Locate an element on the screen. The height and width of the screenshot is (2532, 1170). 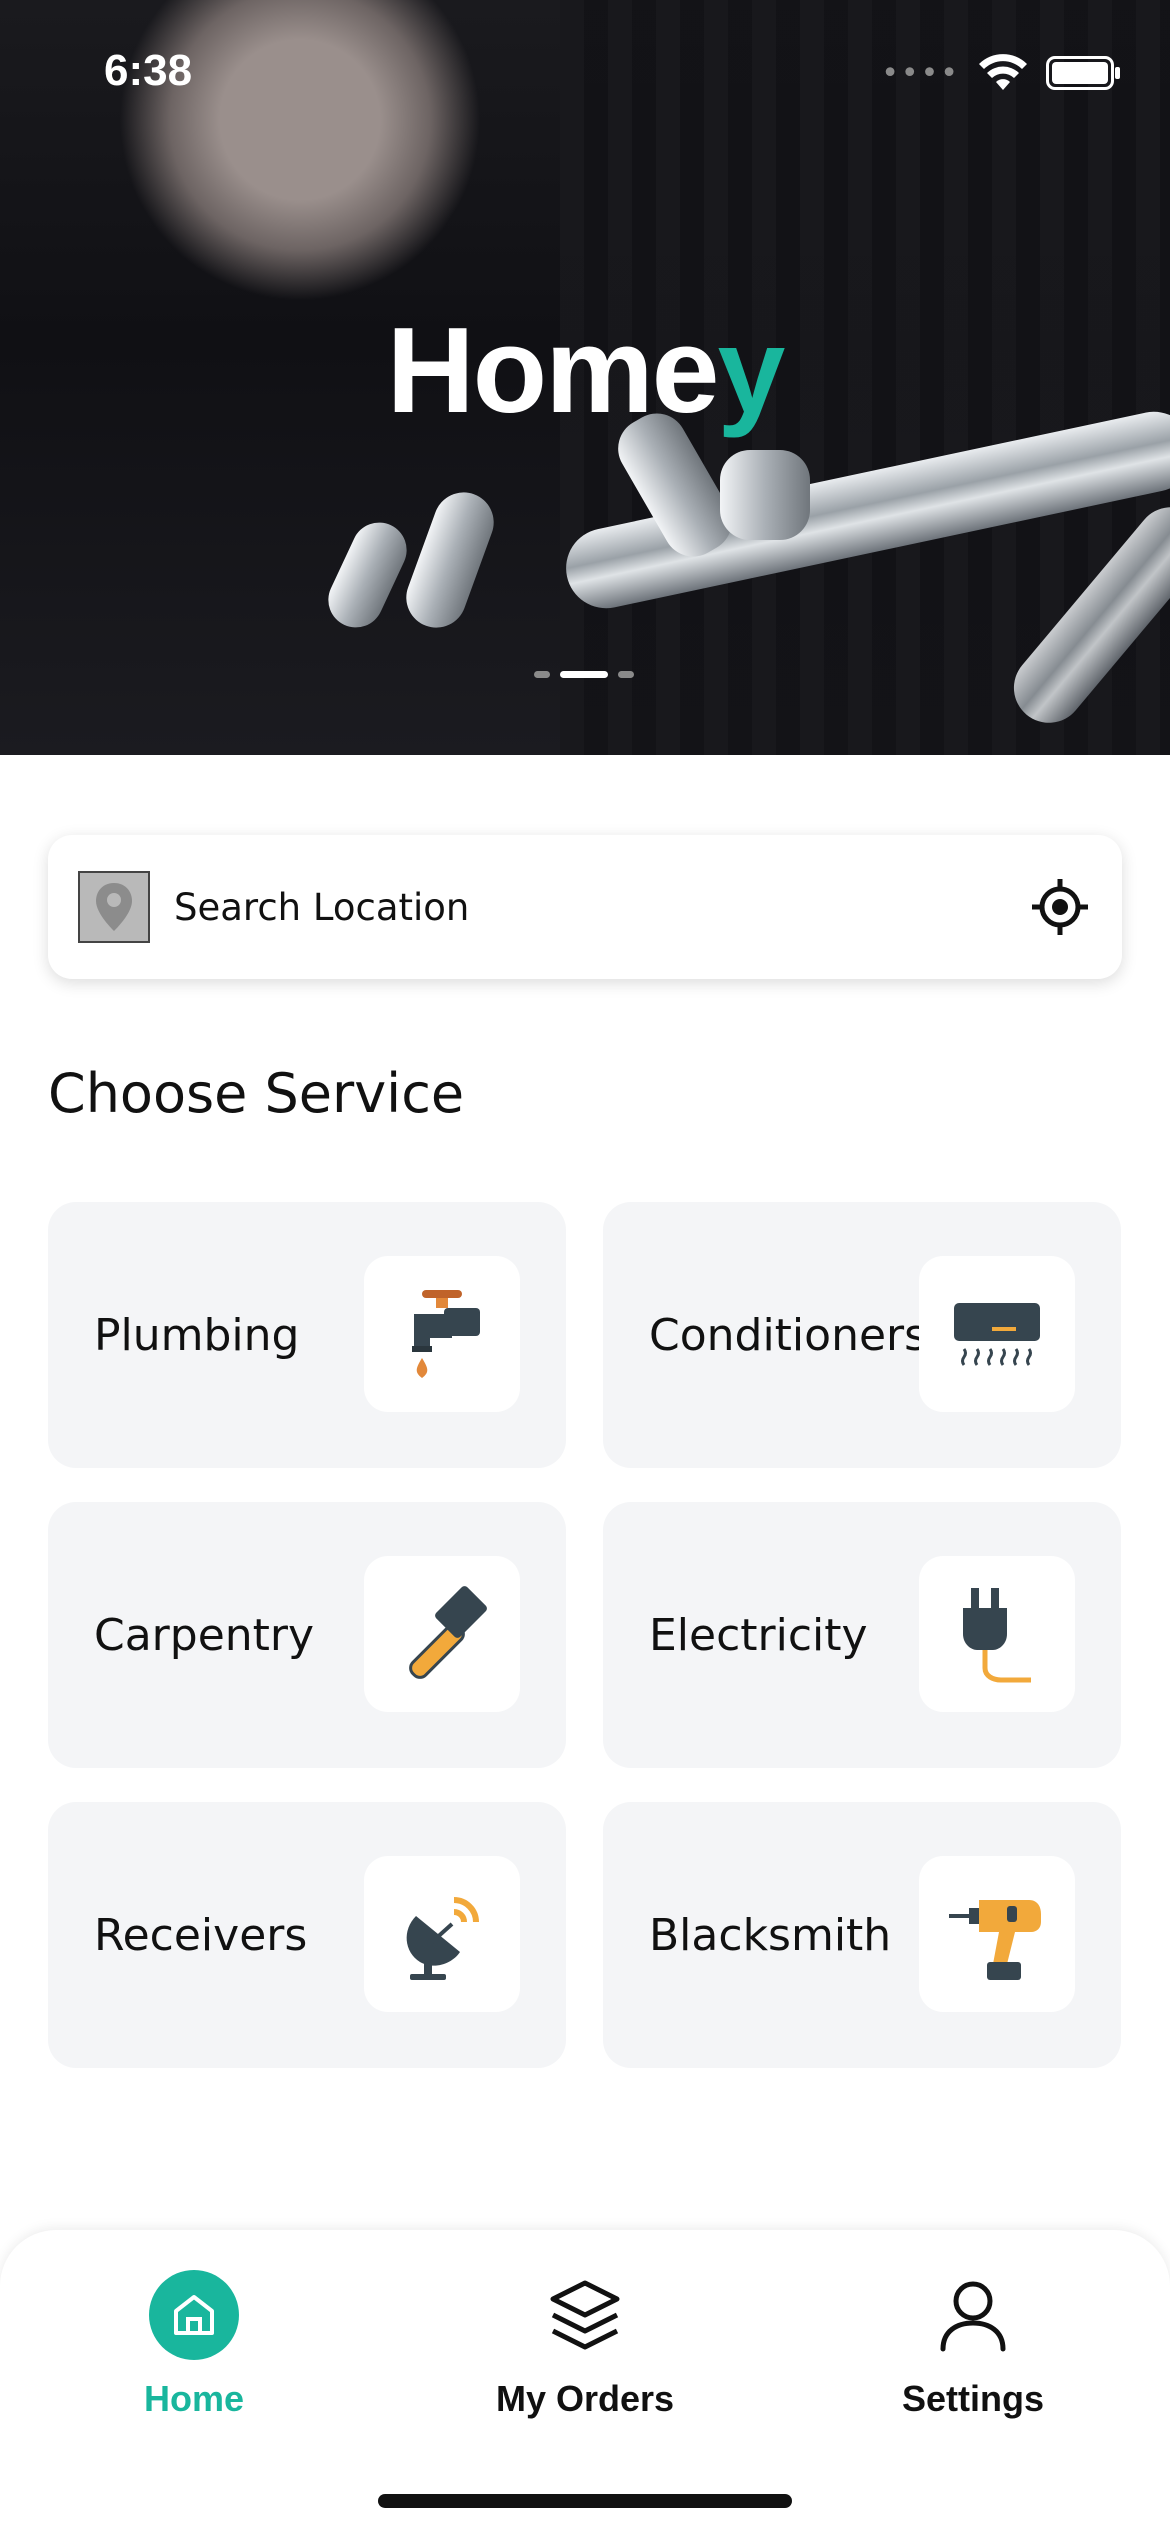
plug-icon is located at coordinates (997, 1635).